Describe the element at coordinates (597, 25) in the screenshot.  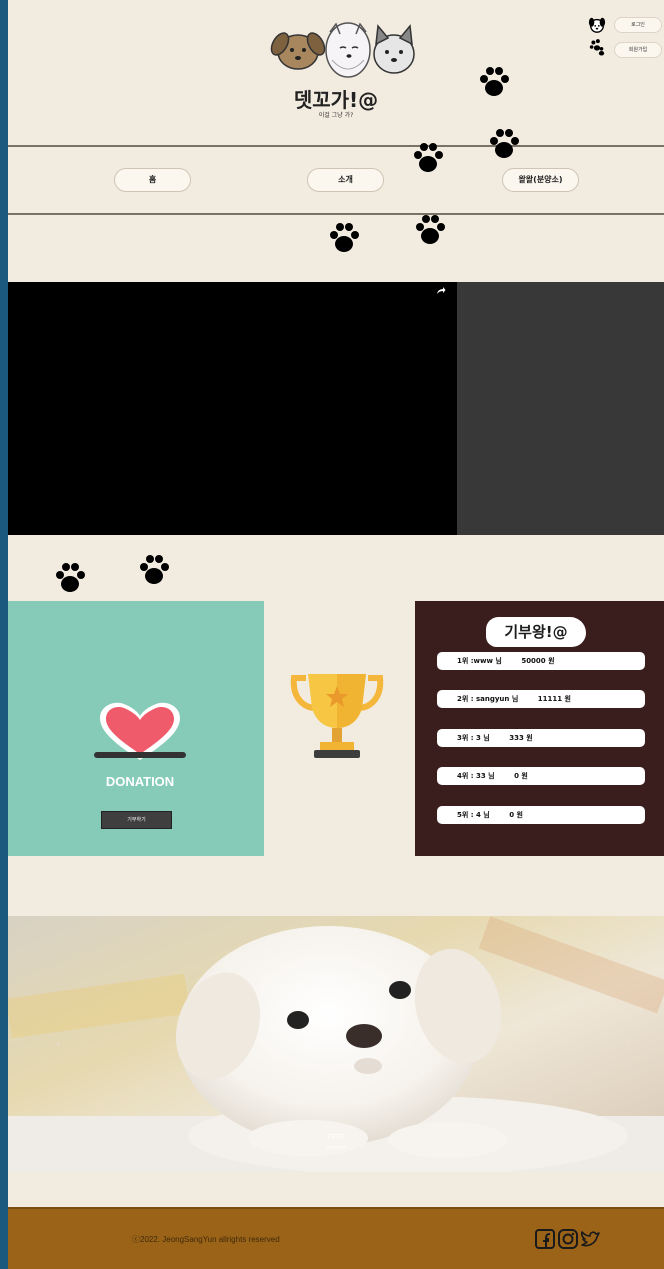
I see `dog-face-icon` at that location.